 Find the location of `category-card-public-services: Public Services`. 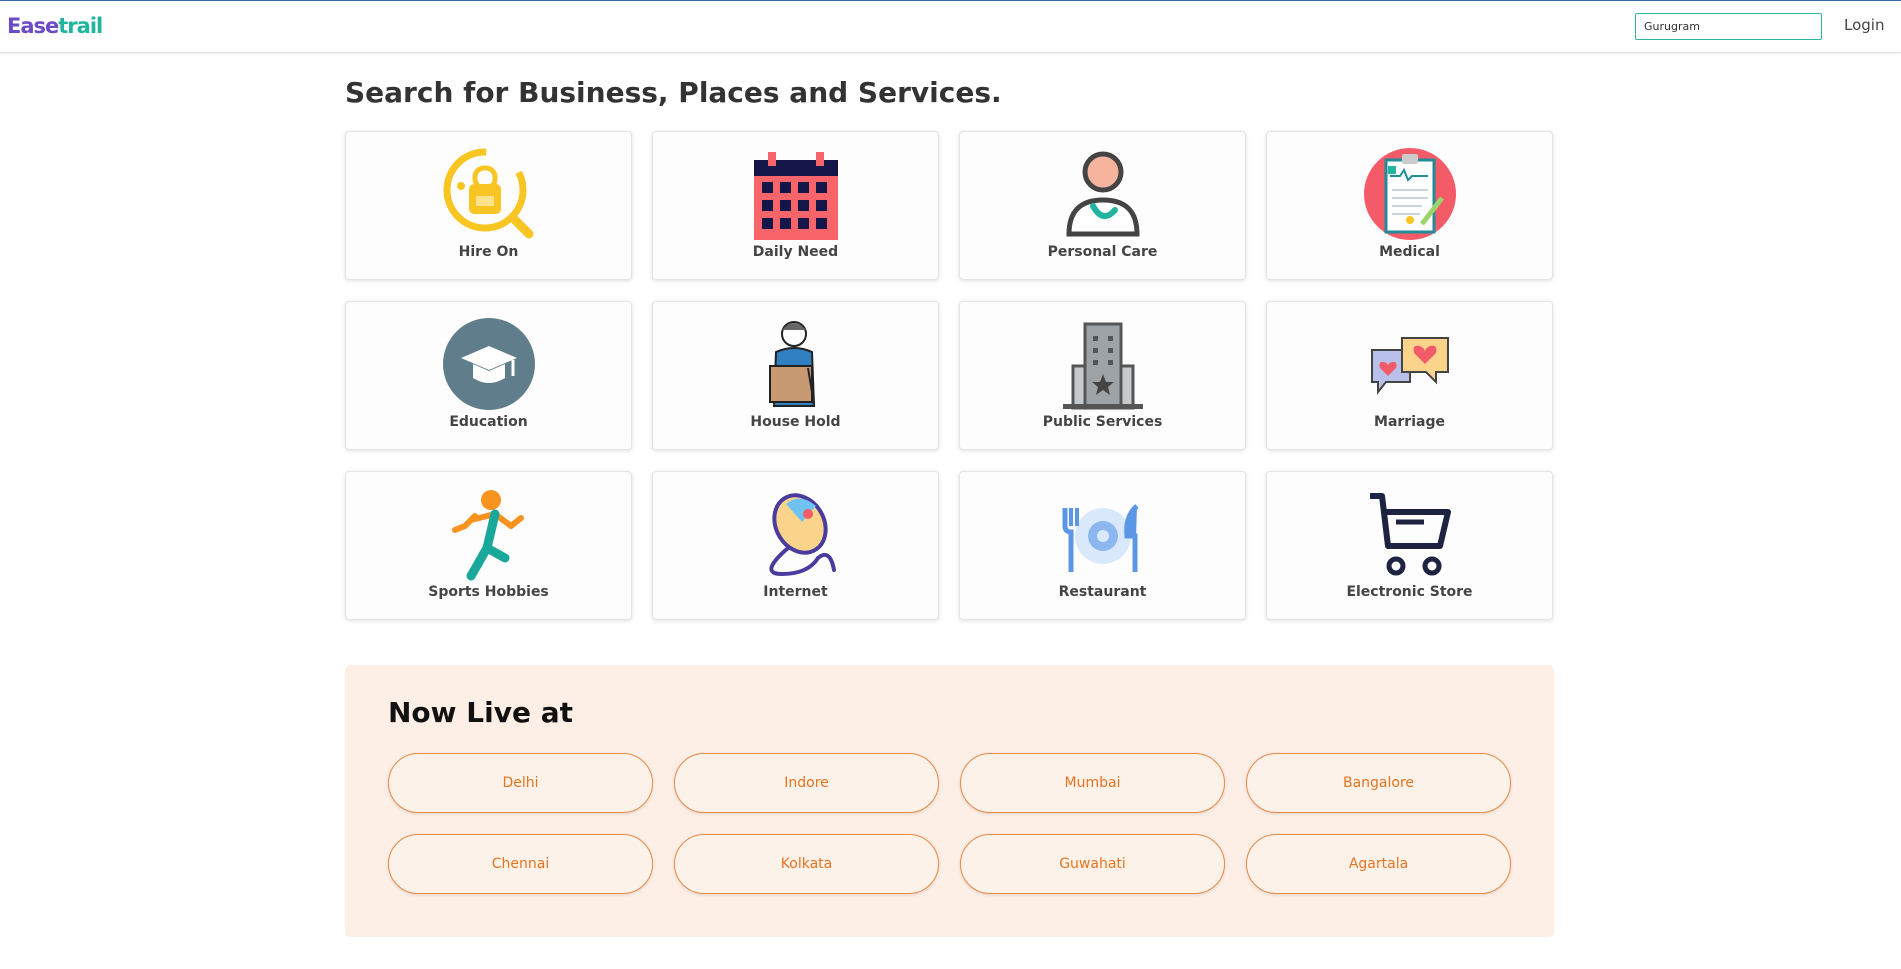

category-card-public-services: Public Services is located at coordinates (1102, 375).